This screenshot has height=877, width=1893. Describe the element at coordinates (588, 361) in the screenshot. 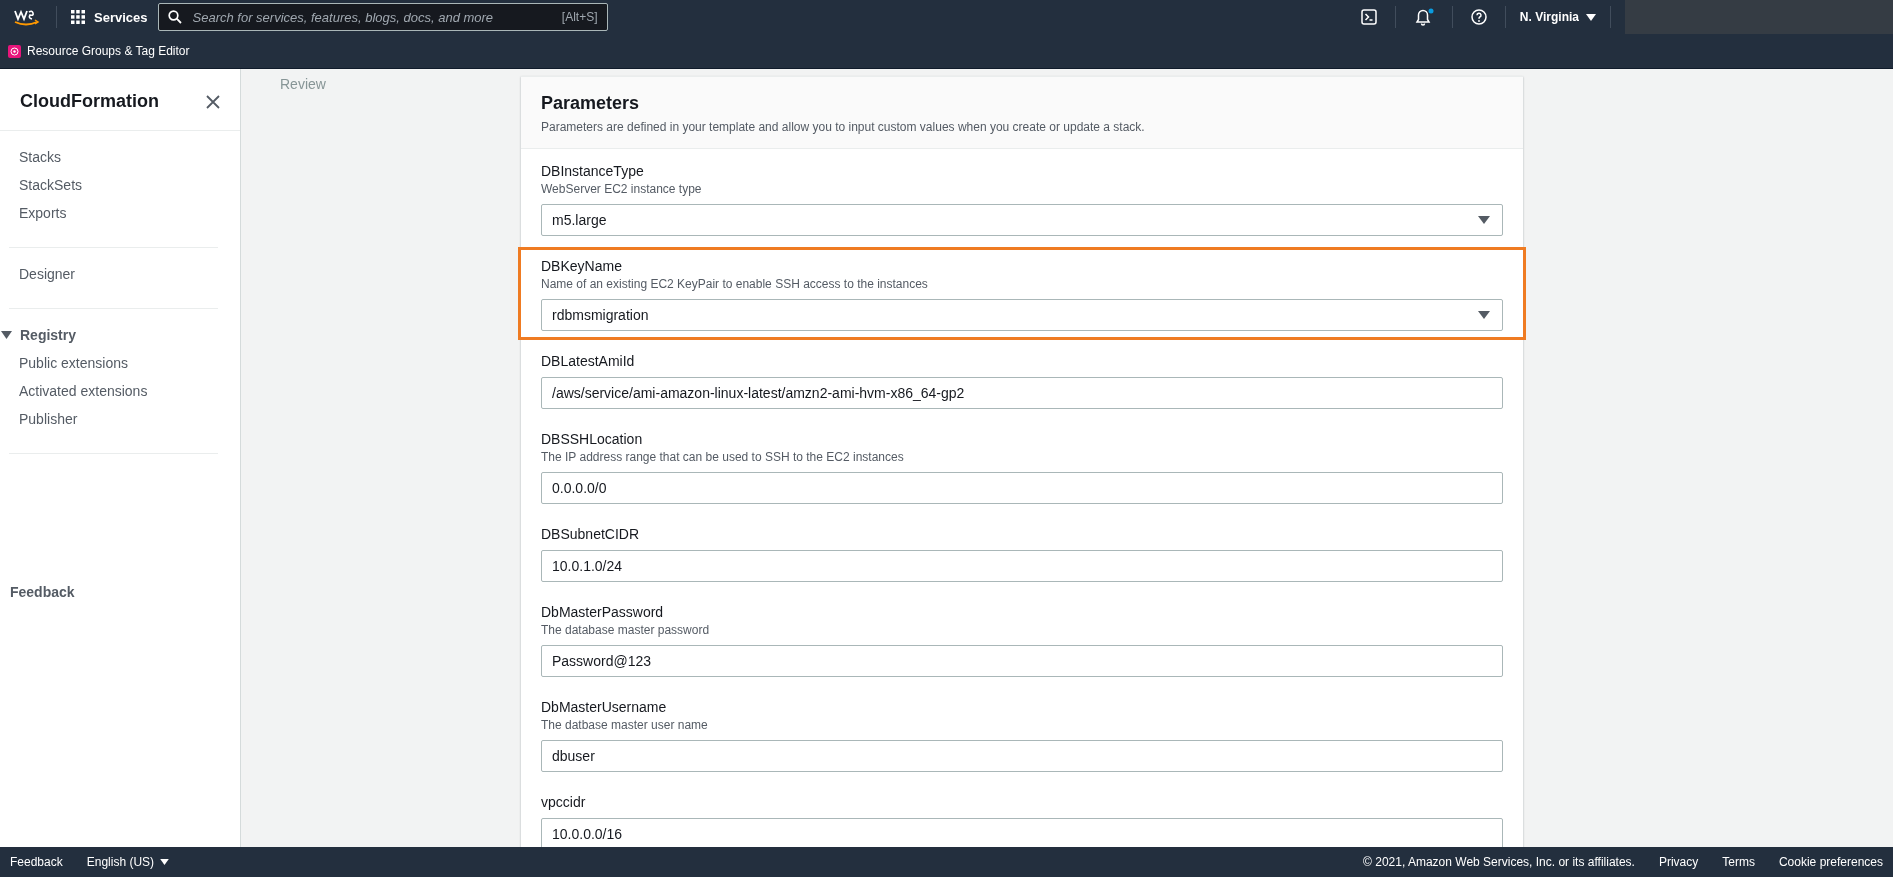

I see `parameter-label: DBLatestAmiId` at that location.